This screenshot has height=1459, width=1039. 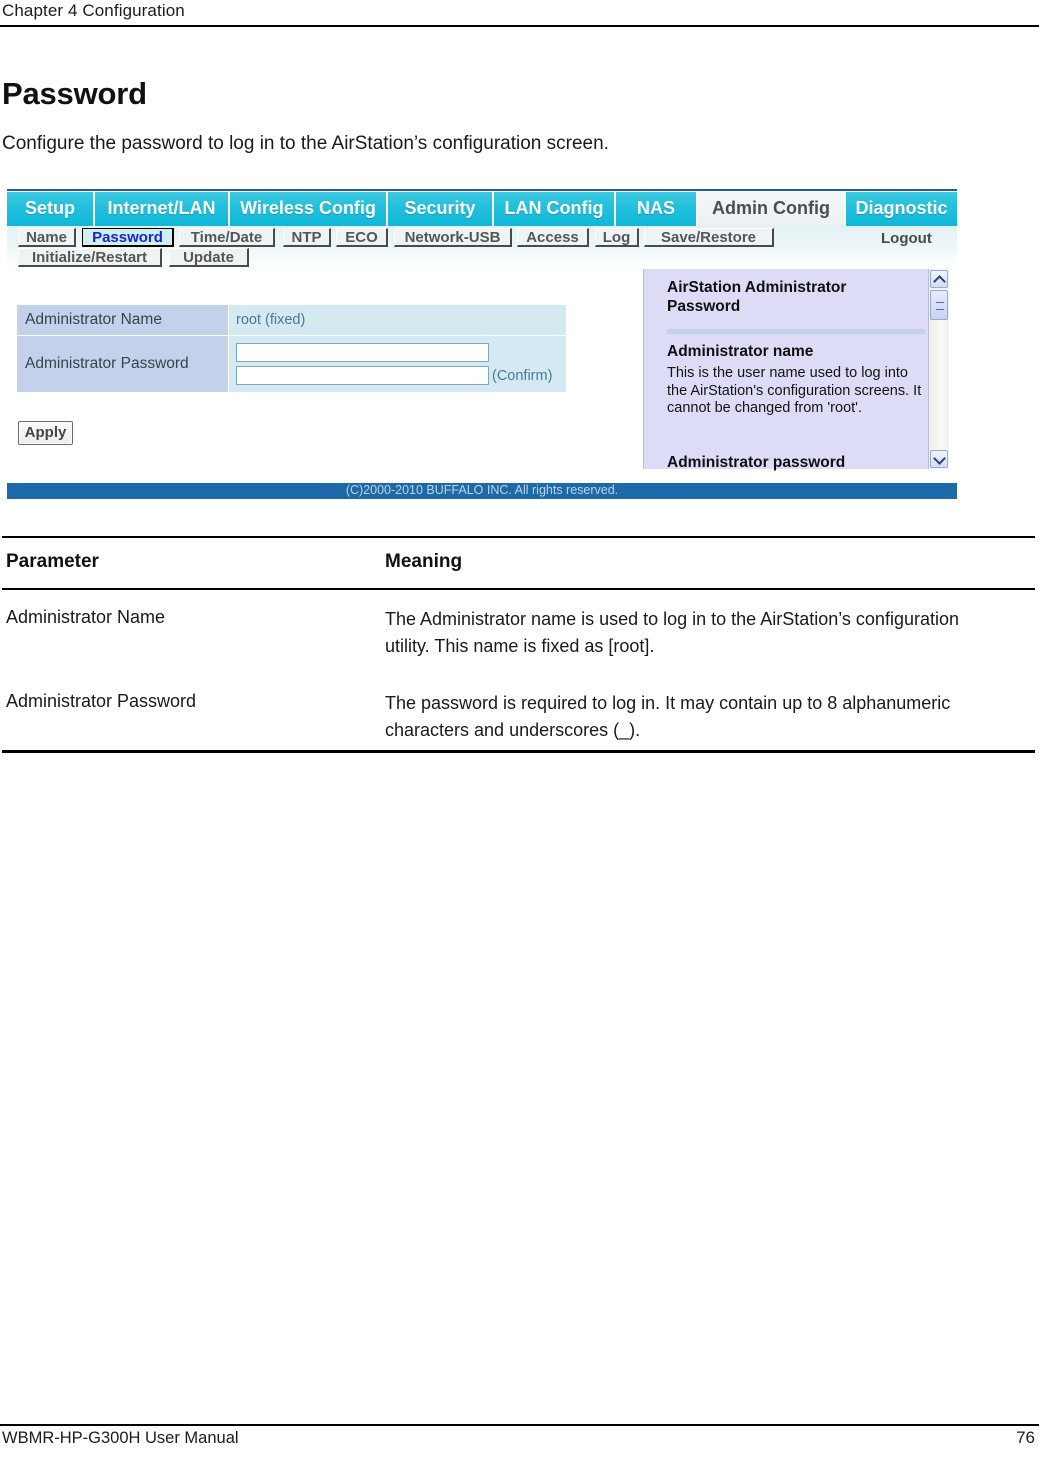 I want to click on table-row-admin-name: Administrator Name root (fixed), so click(x=291, y=320).